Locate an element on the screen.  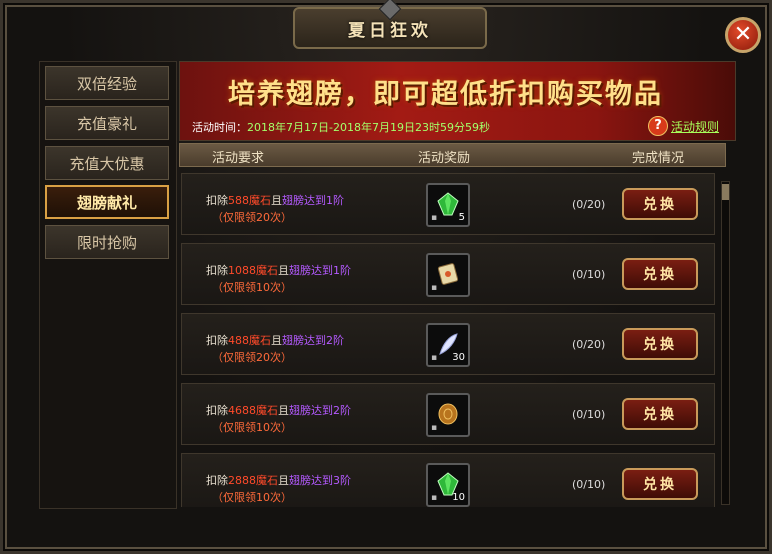
requirement-text: 扣除588魔石且翅膀达到1阶 is located at coordinates (275, 200).